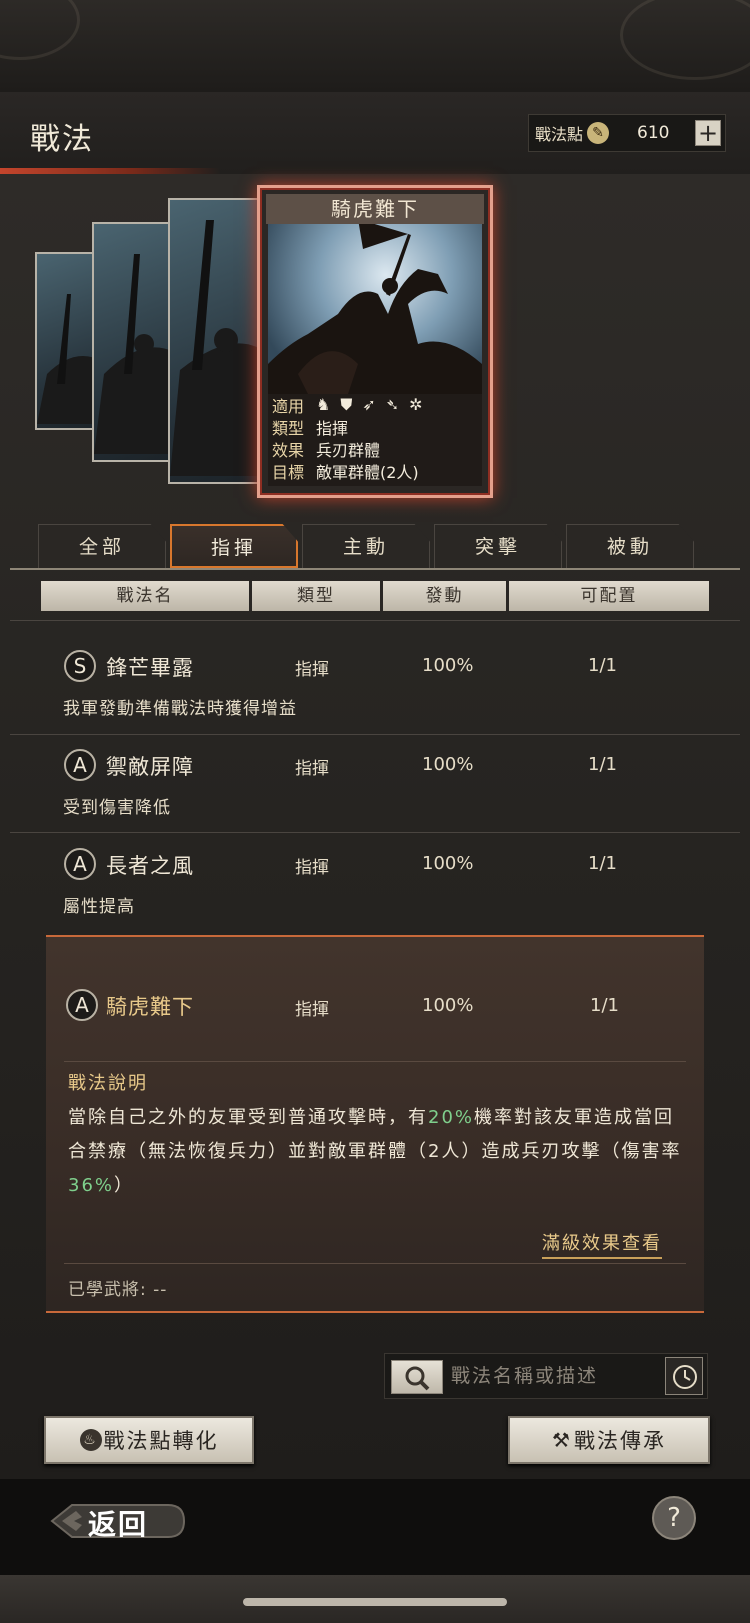 The image size is (750, 1623). Describe the element at coordinates (145, 596) in the screenshot. I see `column-name-header: 戰法名` at that location.